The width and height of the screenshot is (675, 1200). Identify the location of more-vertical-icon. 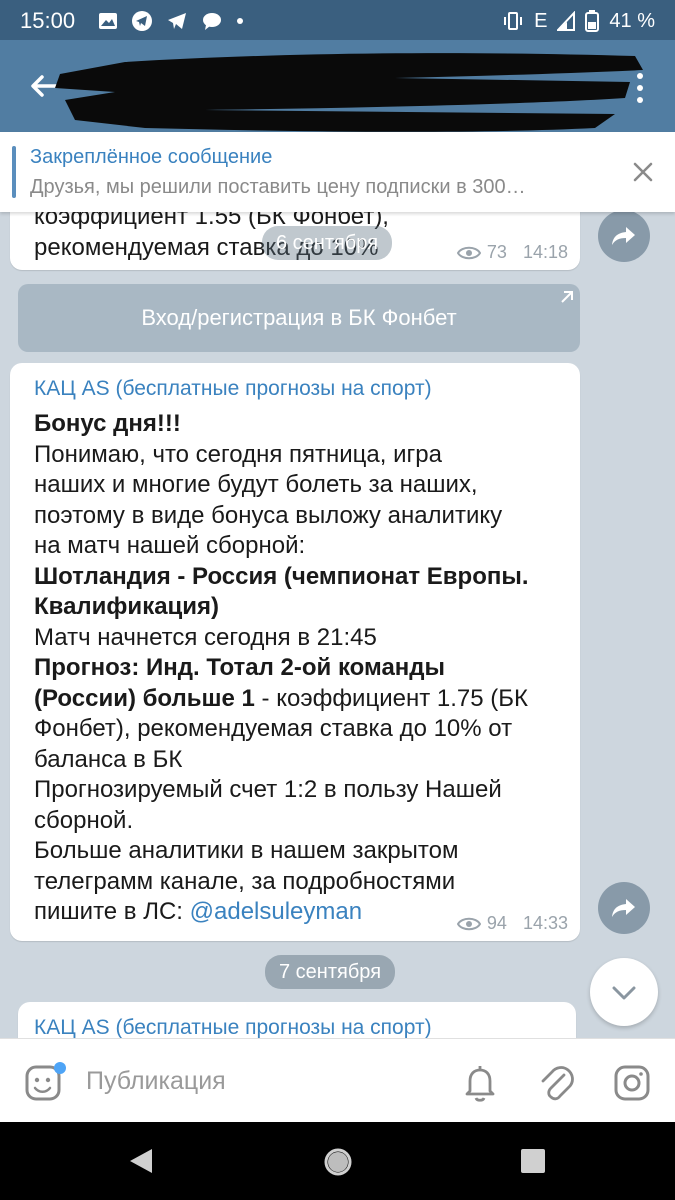
(640, 88).